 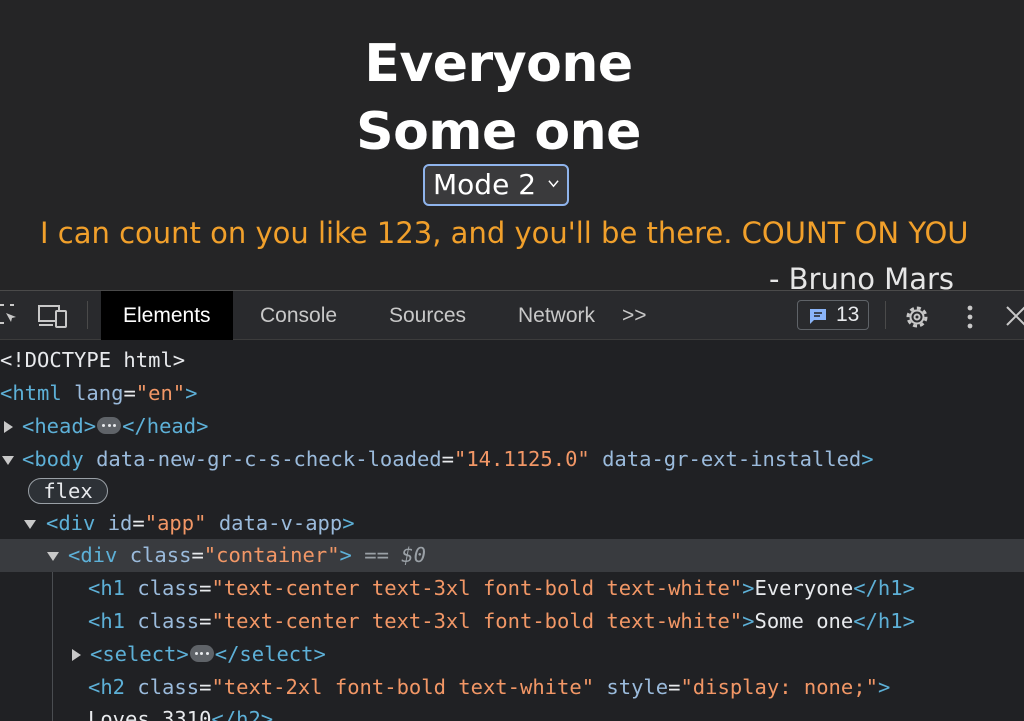 What do you see at coordinates (1014, 316) in the screenshot?
I see `close-icon` at bounding box center [1014, 316].